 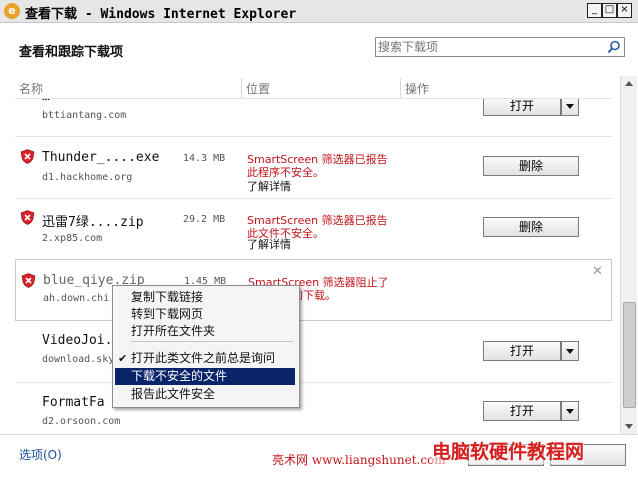 What do you see at coordinates (624, 10) in the screenshot?
I see `close-button: ×` at bounding box center [624, 10].